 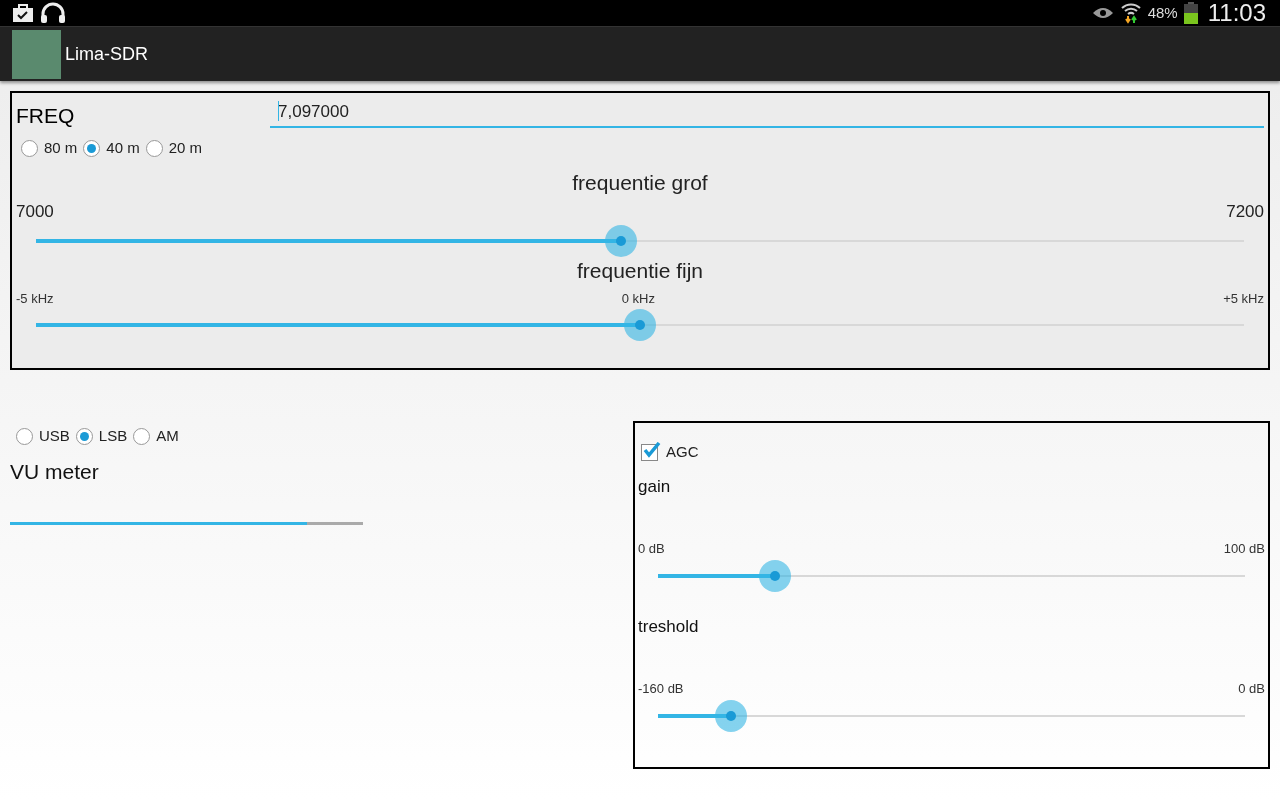 What do you see at coordinates (1130, 13) in the screenshot?
I see `wifi-icon` at bounding box center [1130, 13].